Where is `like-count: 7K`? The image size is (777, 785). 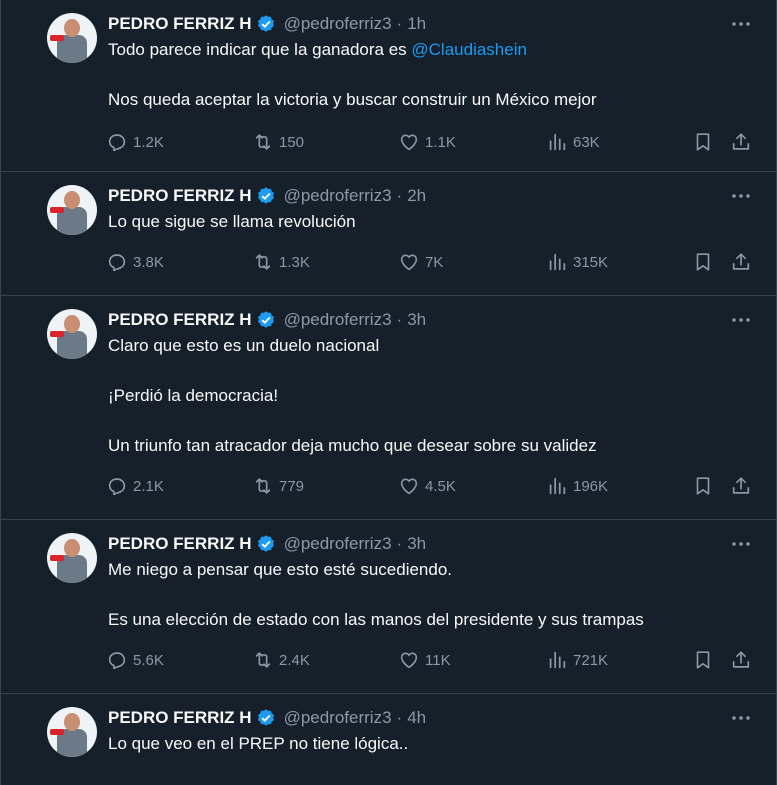
like-count: 7K is located at coordinates (434, 262).